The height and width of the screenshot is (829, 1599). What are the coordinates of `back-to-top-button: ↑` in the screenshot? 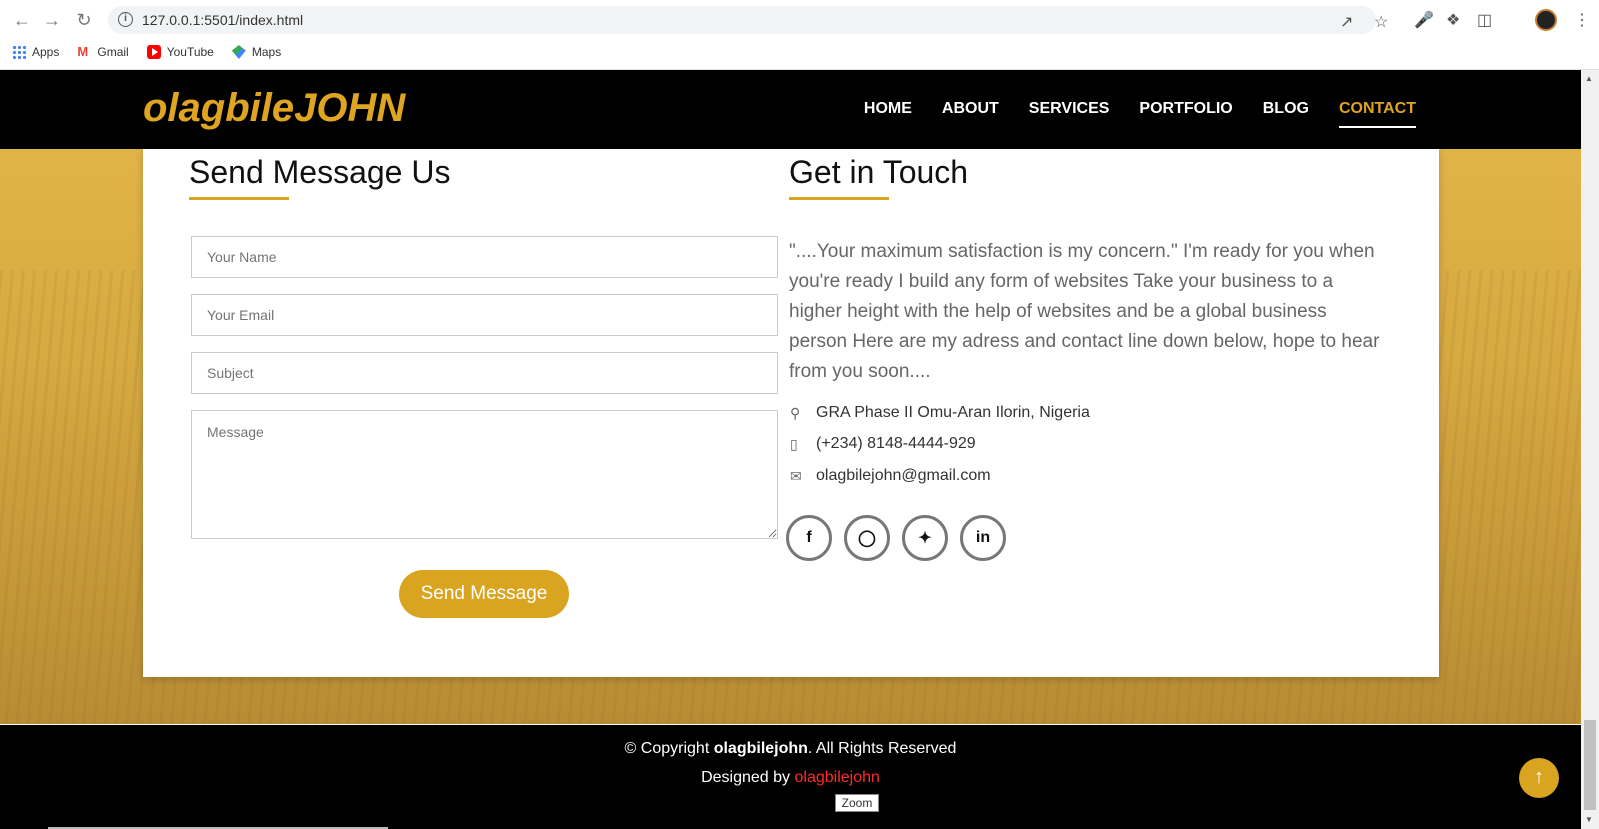 It's located at (1539, 778).